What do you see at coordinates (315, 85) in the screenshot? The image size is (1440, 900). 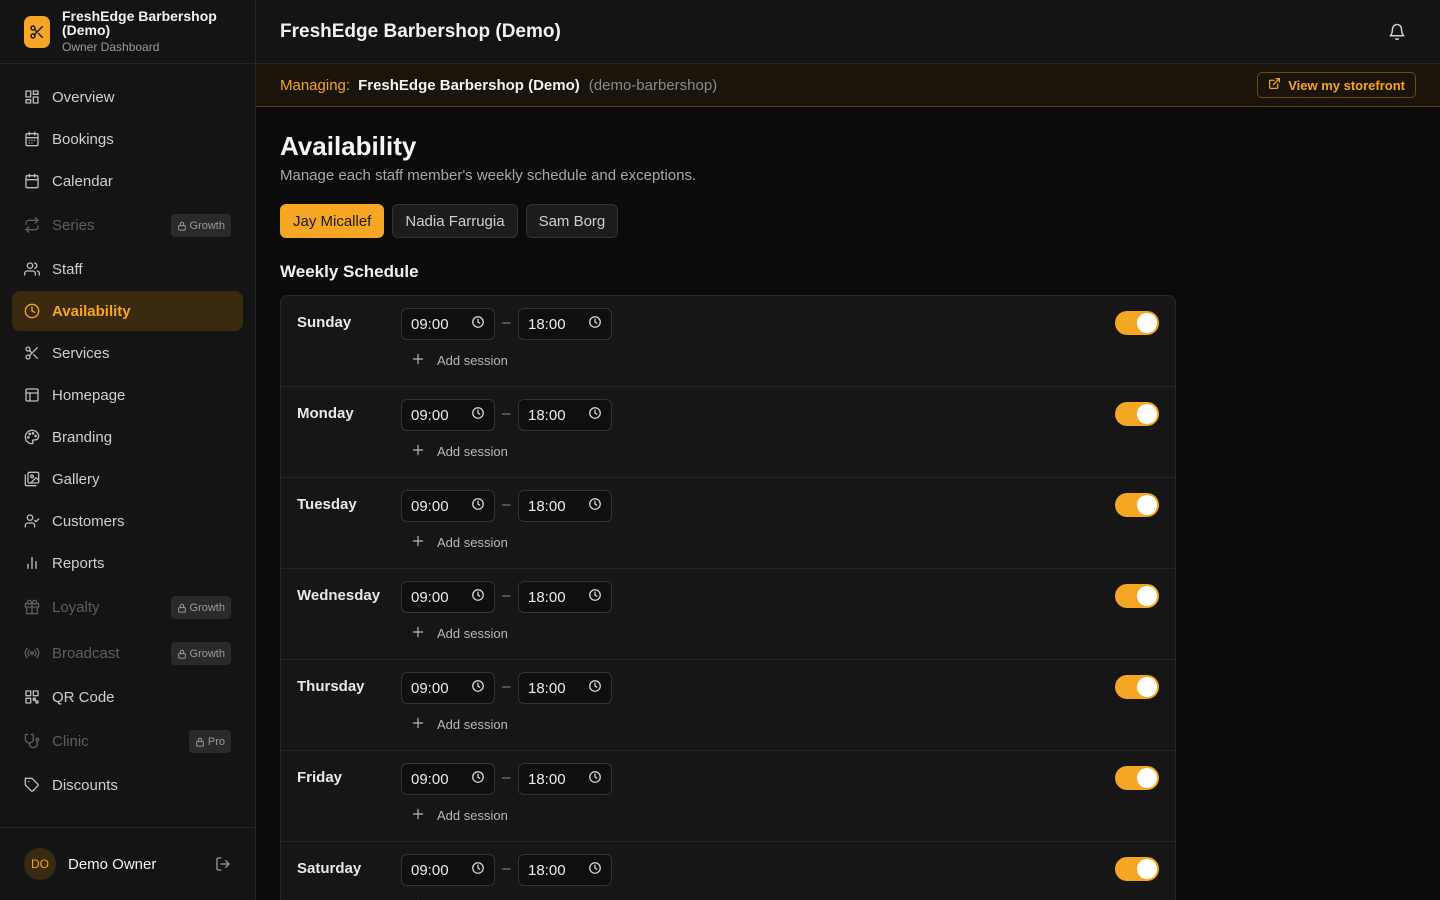 I see `managing-label: Managing:` at bounding box center [315, 85].